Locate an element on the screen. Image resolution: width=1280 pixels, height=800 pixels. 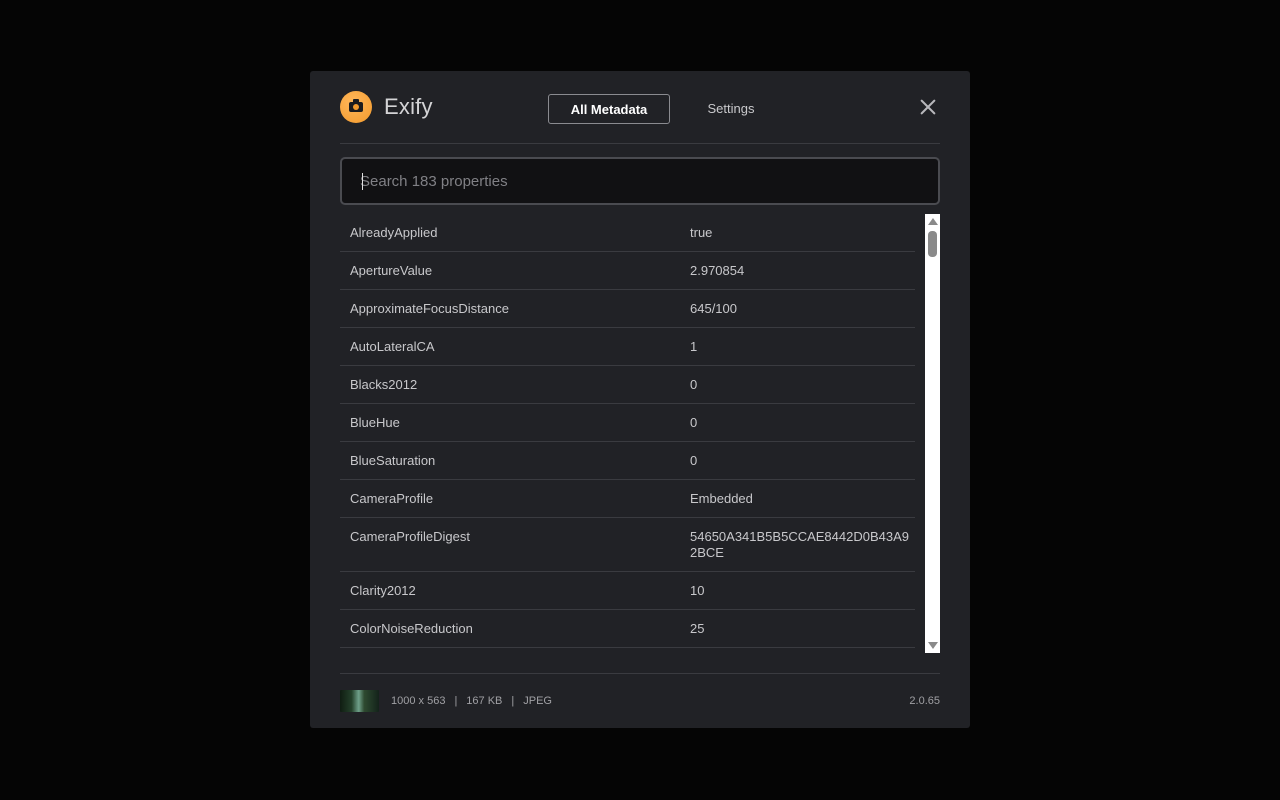
property-value: 54650A341B5B5CCAE8442D0B43A92BCE is located at coordinates (800, 544).